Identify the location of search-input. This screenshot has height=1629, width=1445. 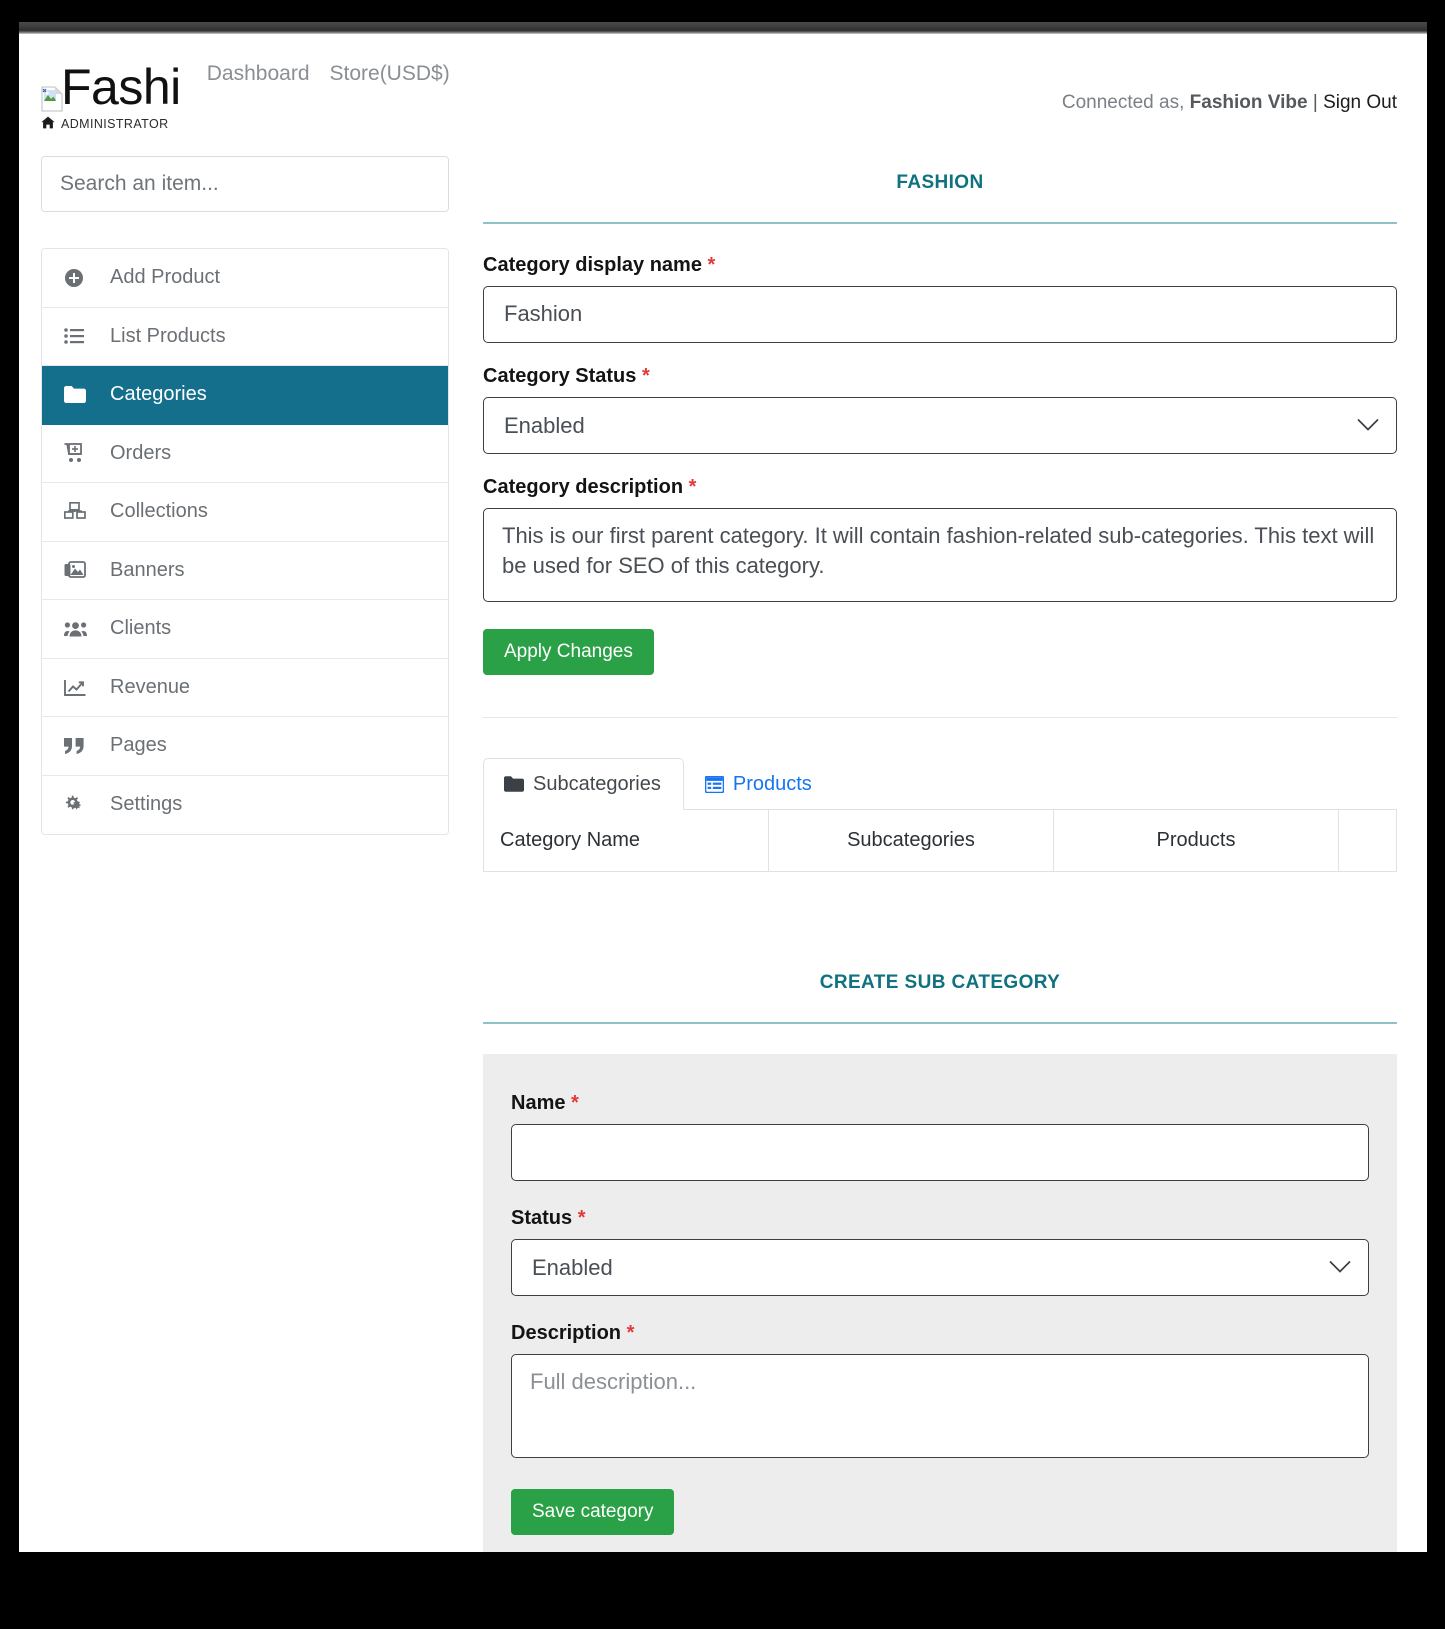
(245, 184).